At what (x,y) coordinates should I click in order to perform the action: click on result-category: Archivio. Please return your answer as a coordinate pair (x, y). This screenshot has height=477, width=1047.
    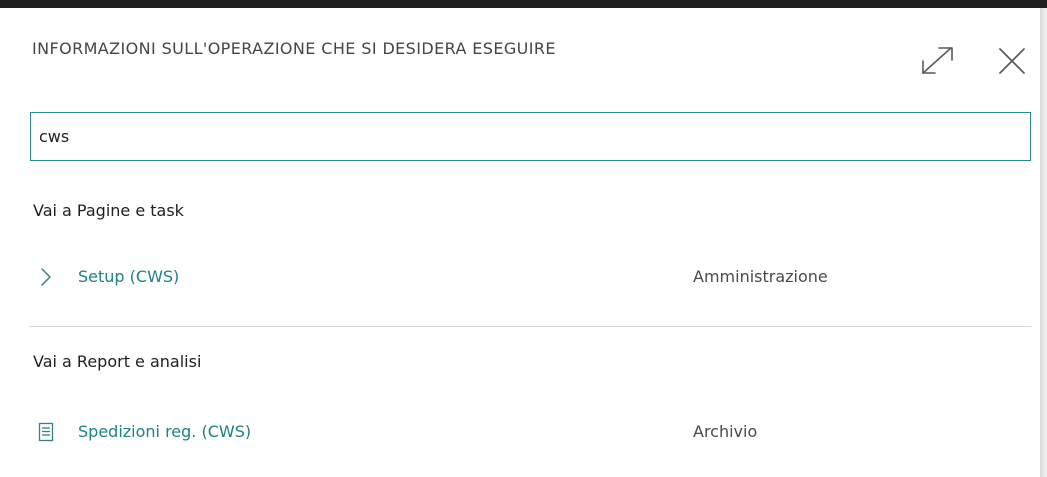
    Looking at the image, I should click on (725, 431).